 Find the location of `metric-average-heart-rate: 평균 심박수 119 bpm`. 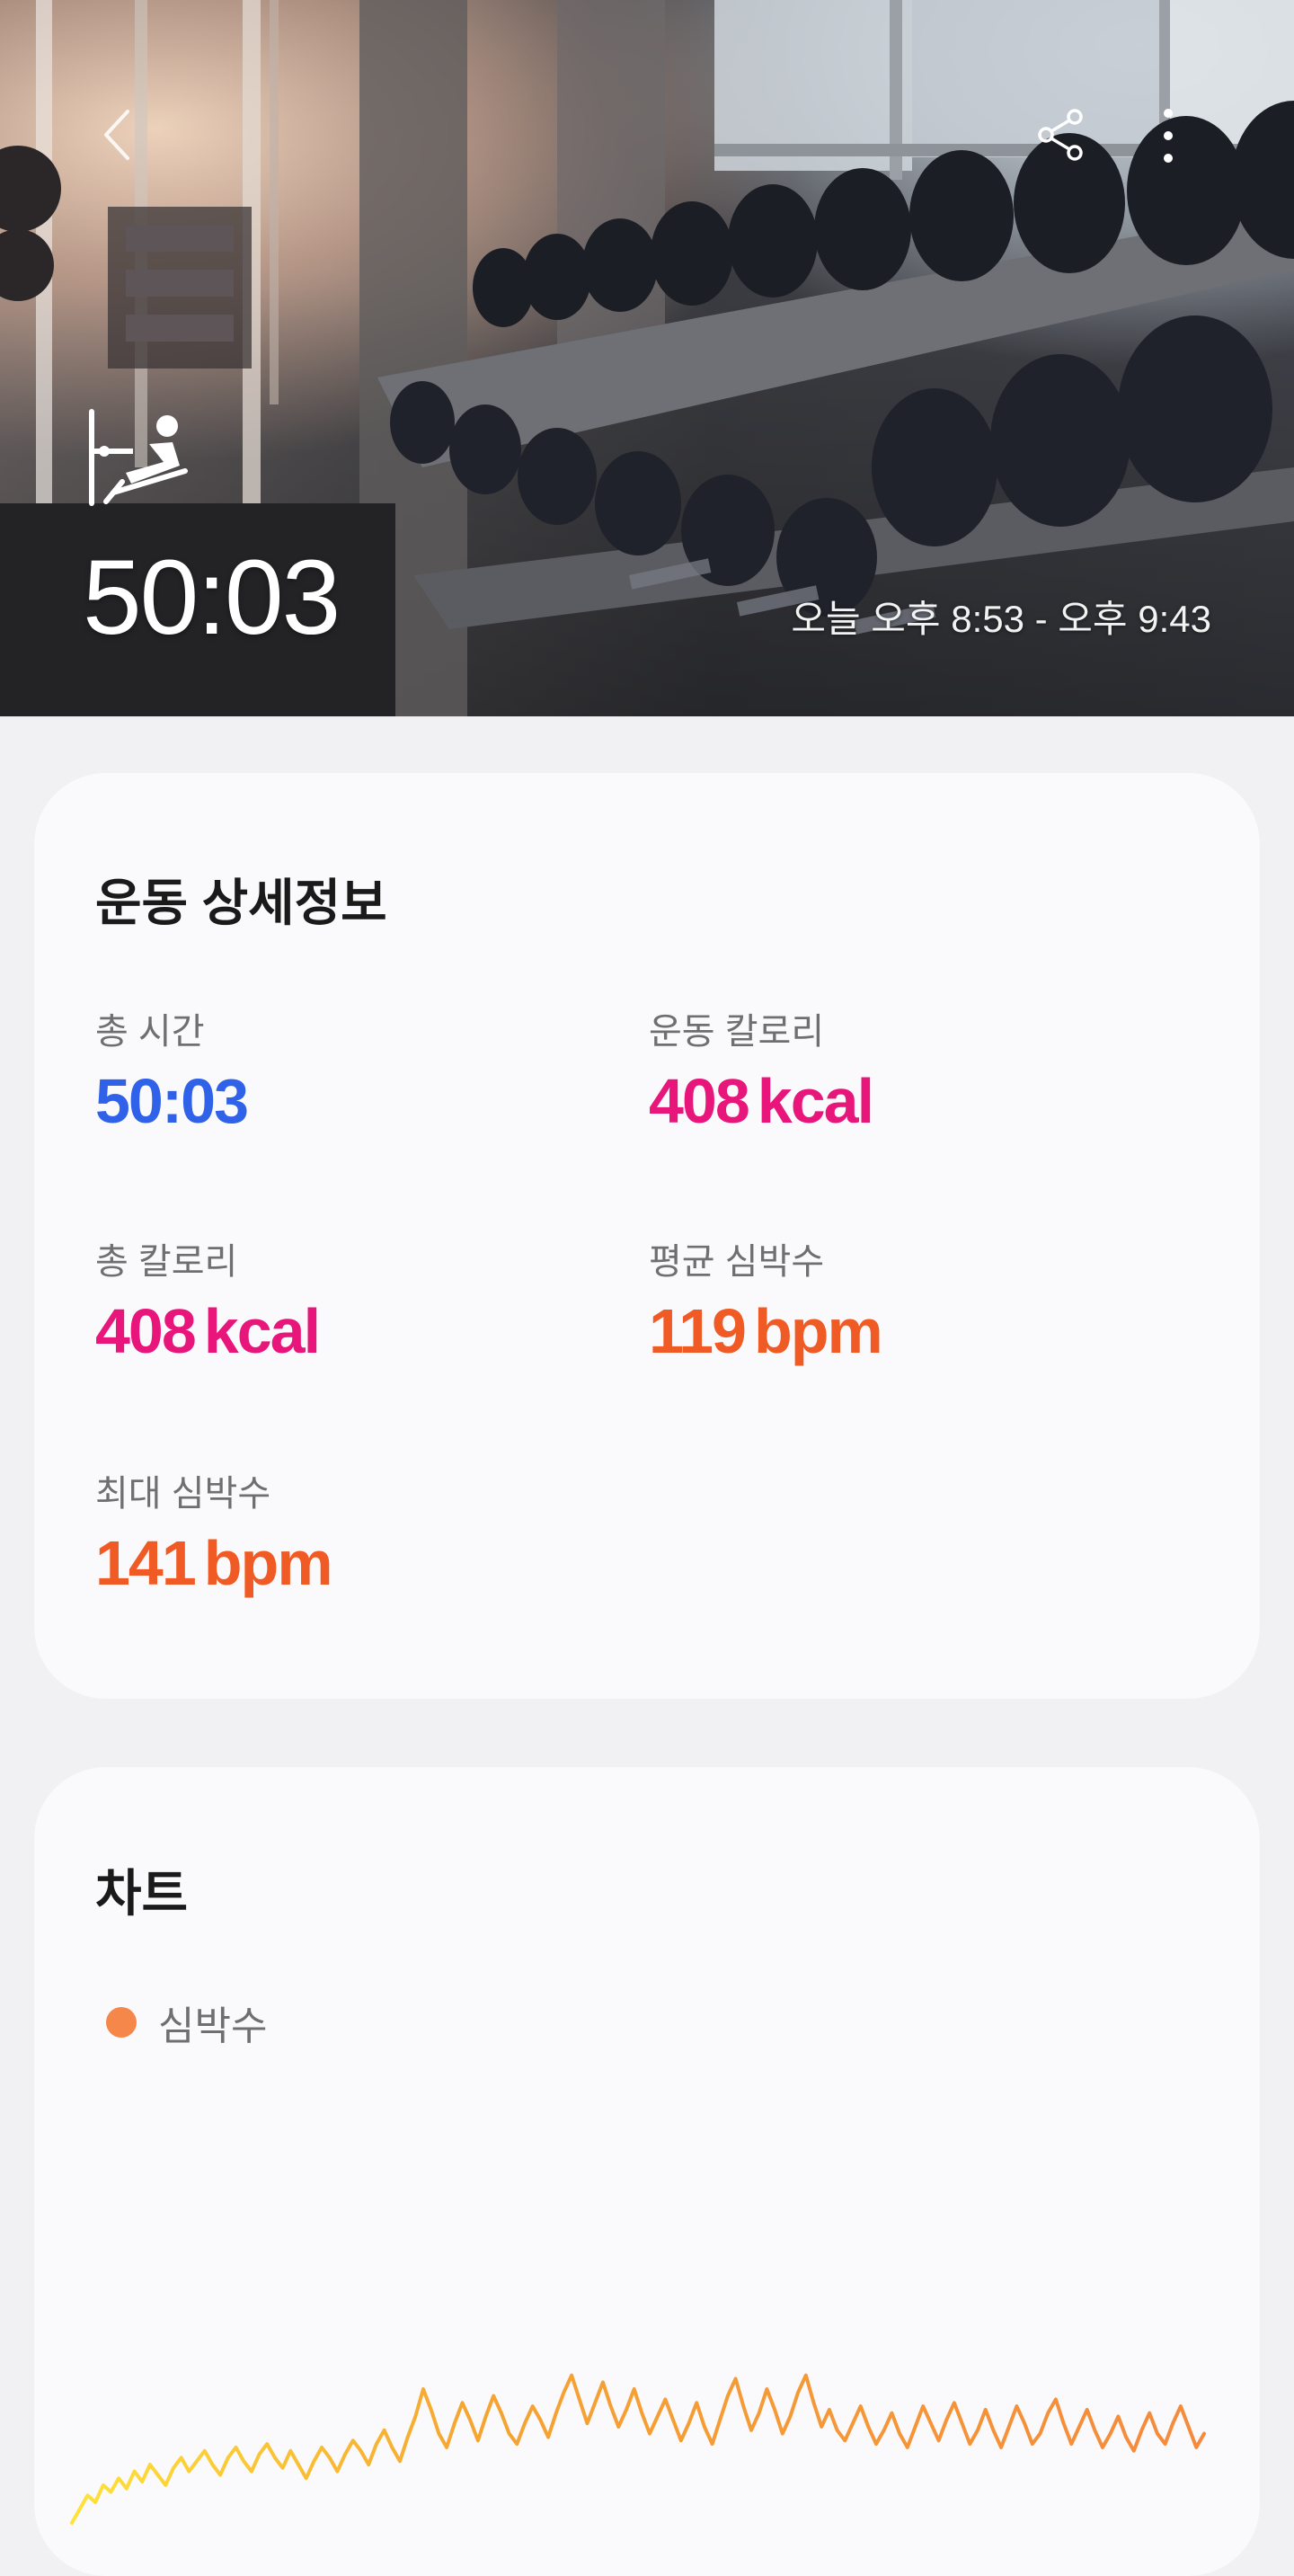

metric-average-heart-rate: 평균 심박수 119 bpm is located at coordinates (766, 1302).